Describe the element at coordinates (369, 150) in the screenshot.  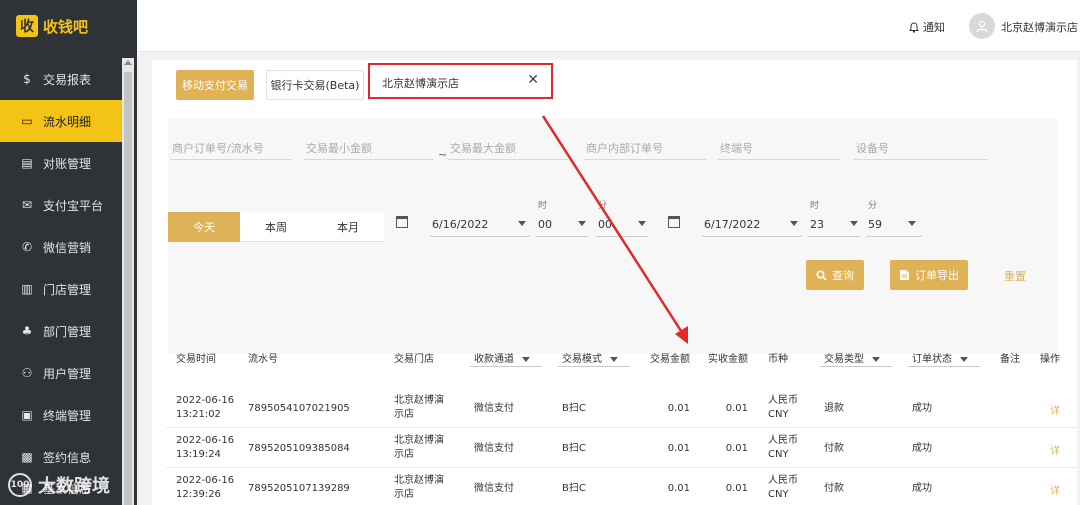
I see `min-amount-input: 交易最小金额` at that location.